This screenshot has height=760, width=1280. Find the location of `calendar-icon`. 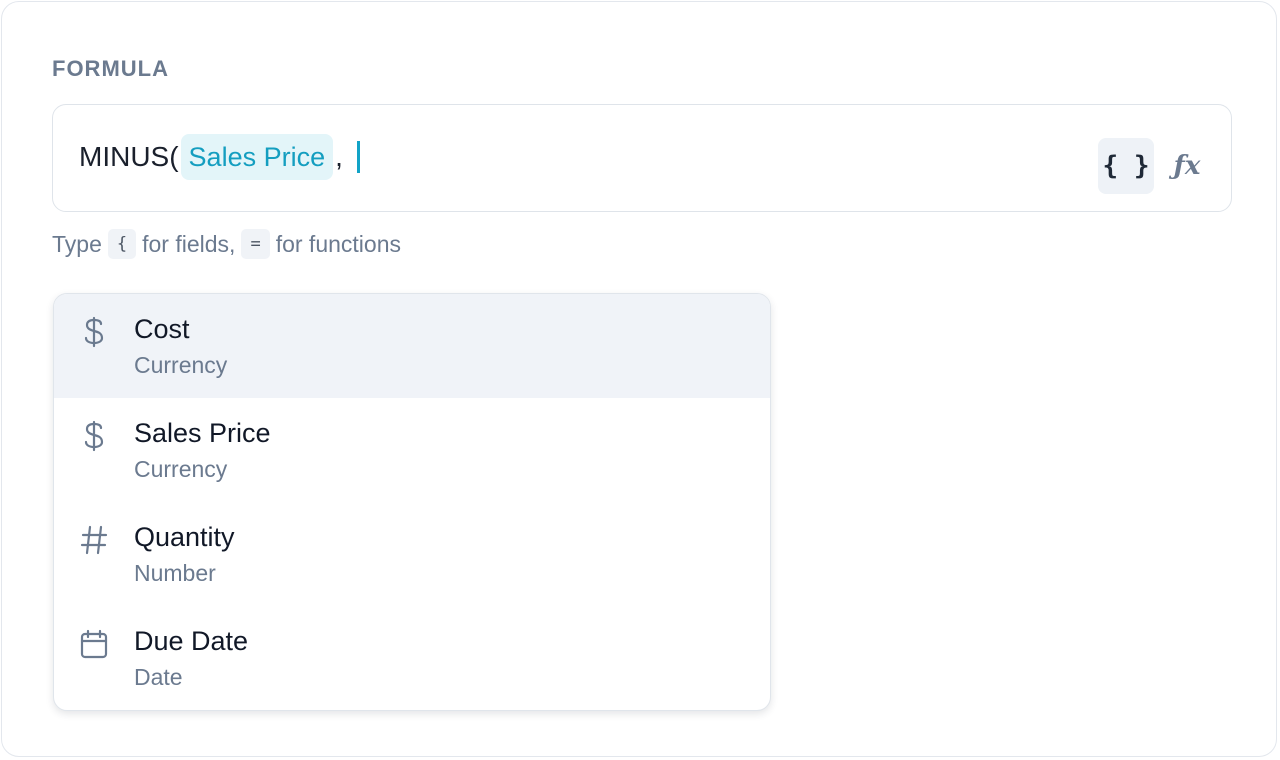

calendar-icon is located at coordinates (94, 644).